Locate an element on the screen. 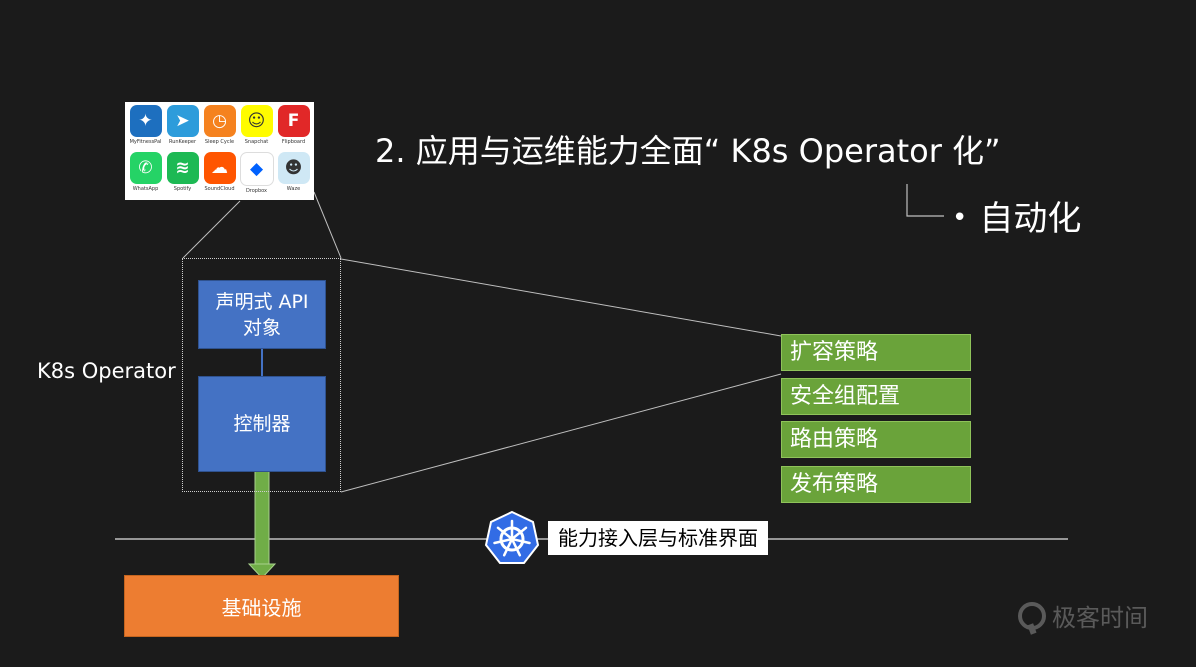 Image resolution: width=1196 pixels, height=667 pixels. box-icon: ◆ is located at coordinates (256, 169).